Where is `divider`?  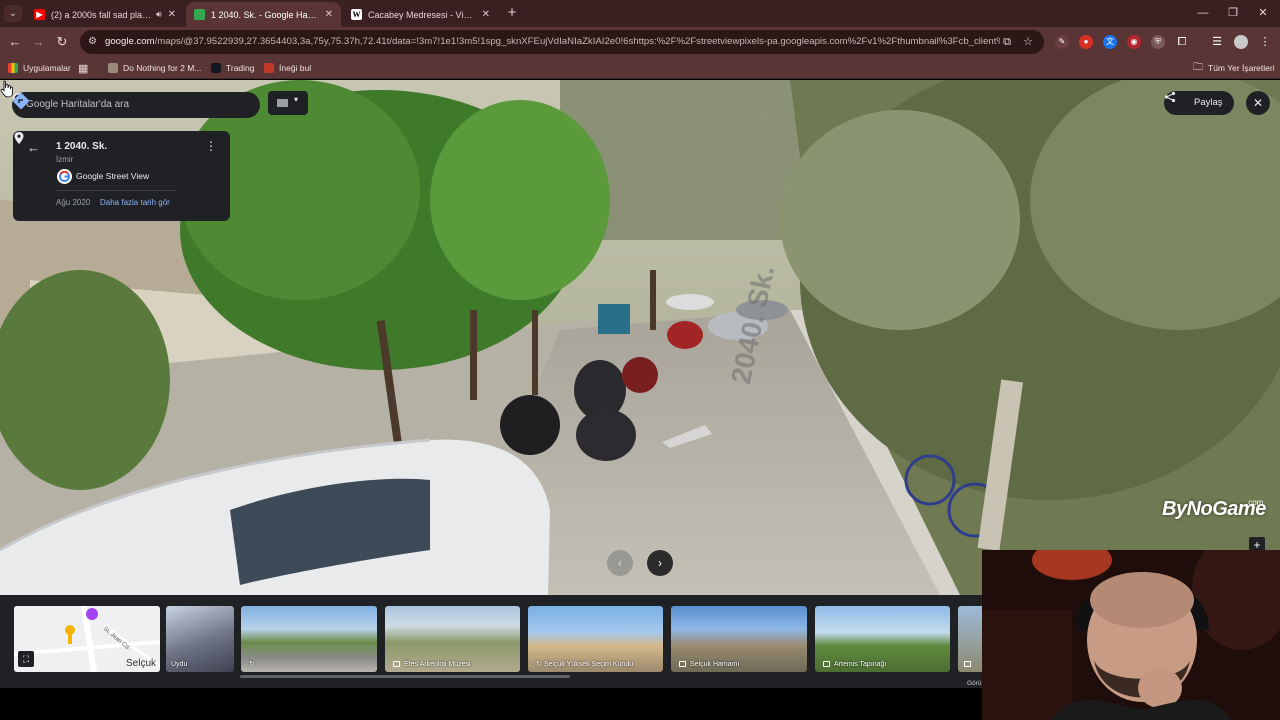 divider is located at coordinates (116, 190).